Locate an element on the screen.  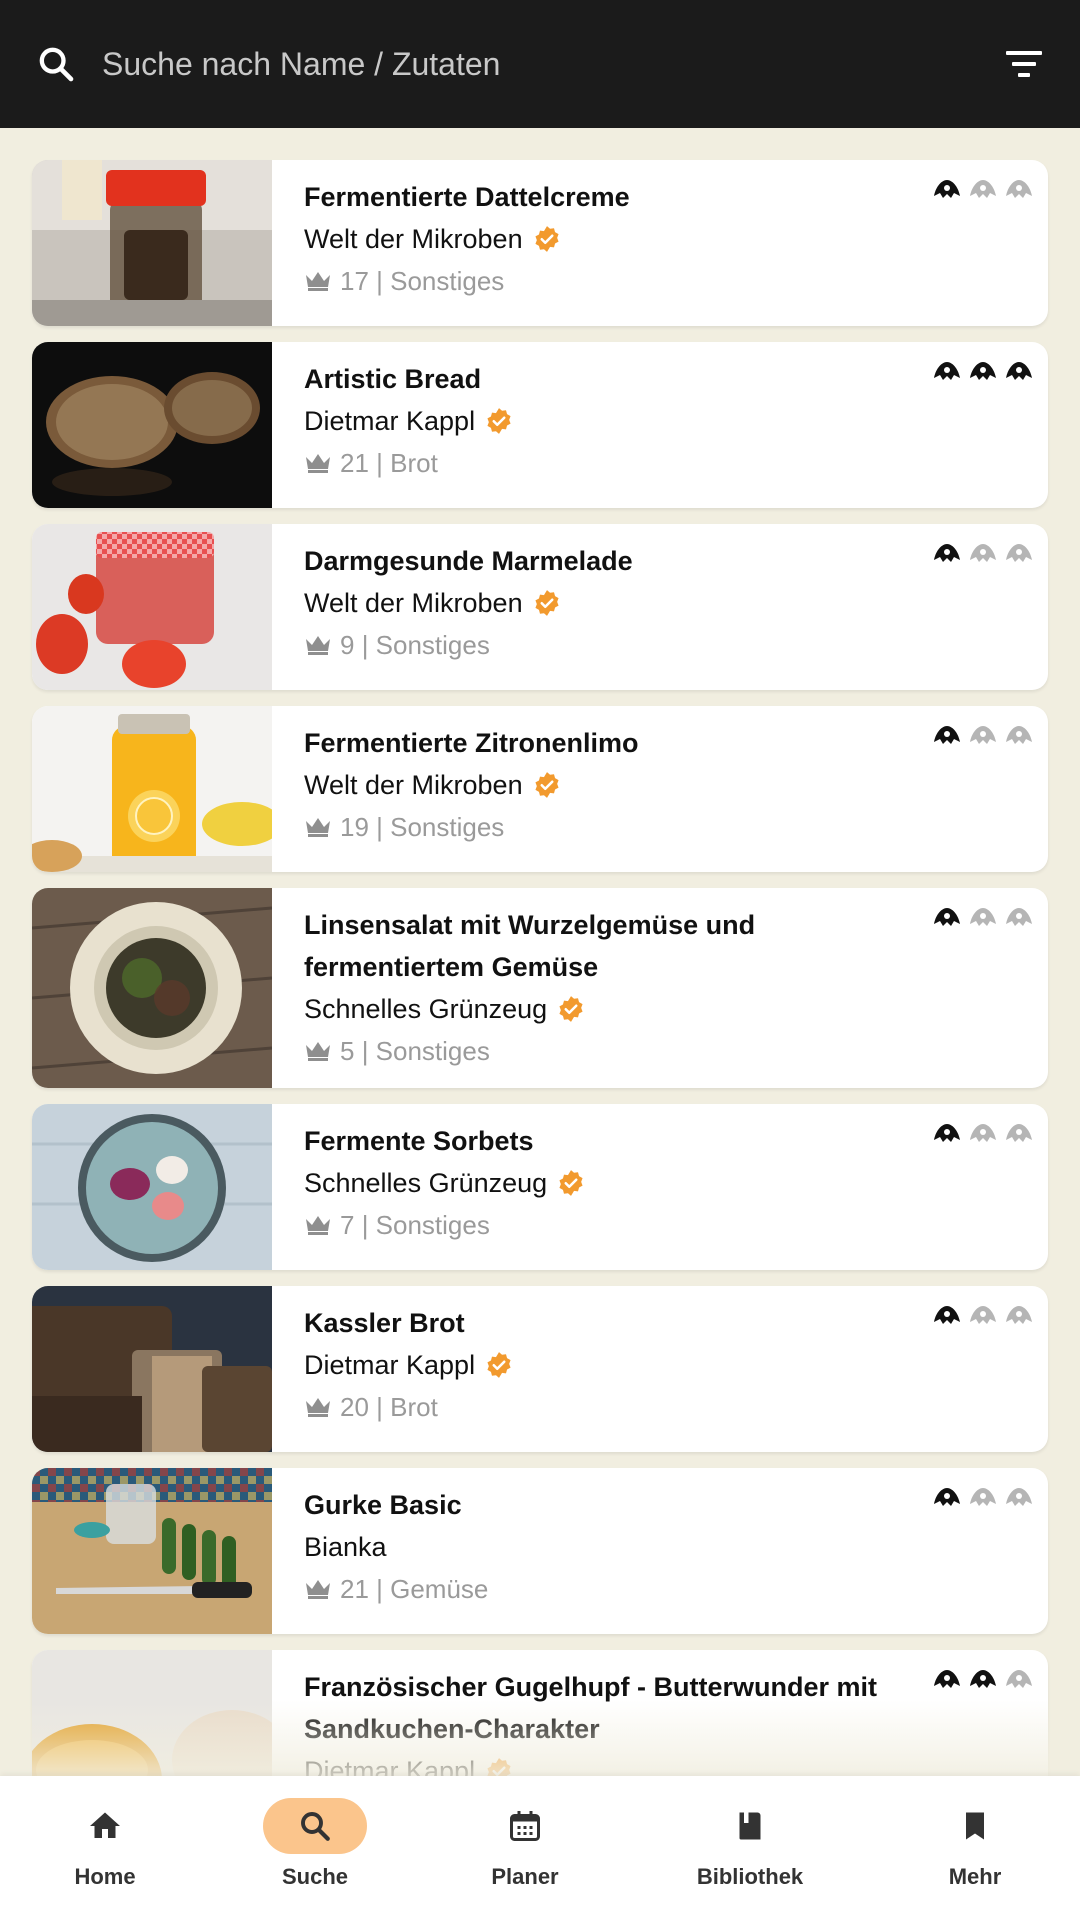
recipe-card: Gurke Basic Bianka 21 | Gemüse is located at coordinates (540, 1551).